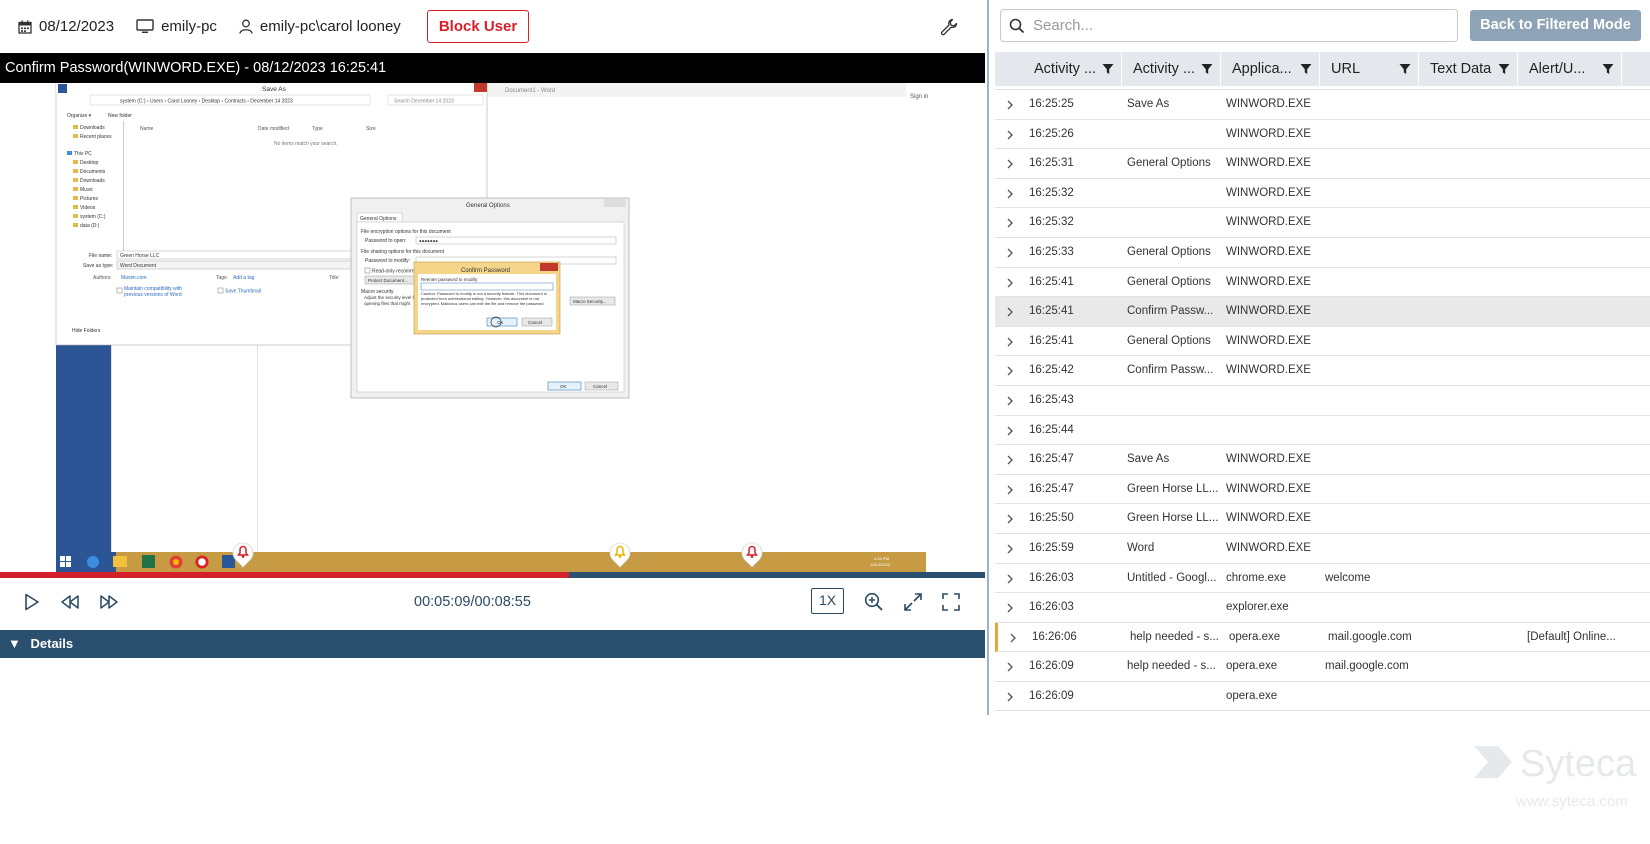  Describe the element at coordinates (1322, 549) in the screenshot. I see `table-row: 16:25:59 Word WINWORD.EXE` at that location.